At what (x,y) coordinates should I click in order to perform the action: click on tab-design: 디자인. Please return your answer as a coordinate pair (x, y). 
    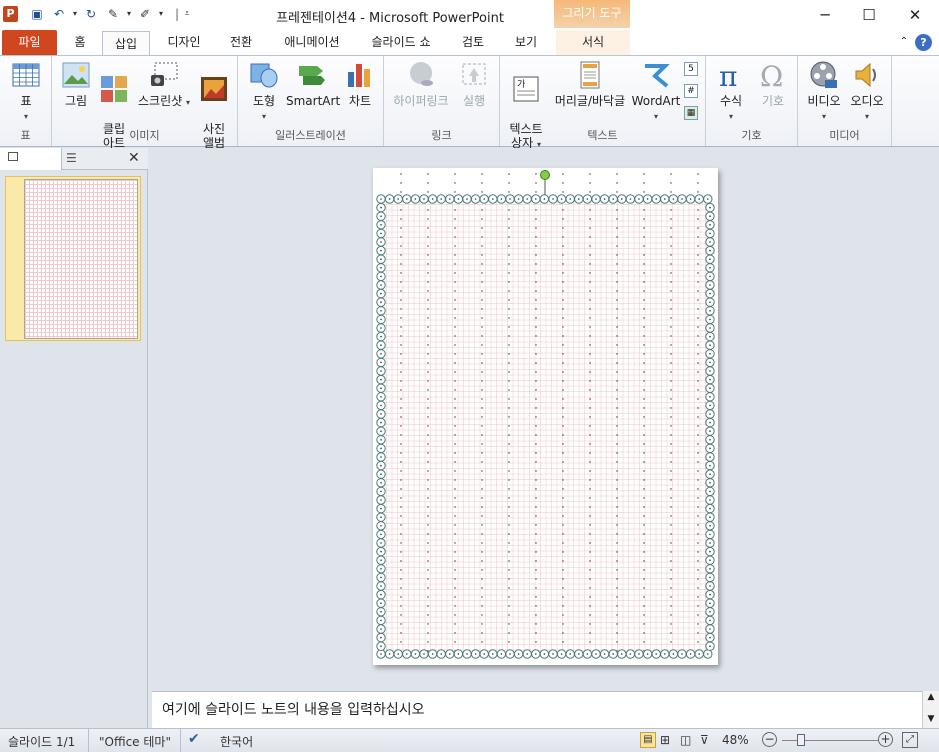
    Looking at the image, I should click on (184, 42).